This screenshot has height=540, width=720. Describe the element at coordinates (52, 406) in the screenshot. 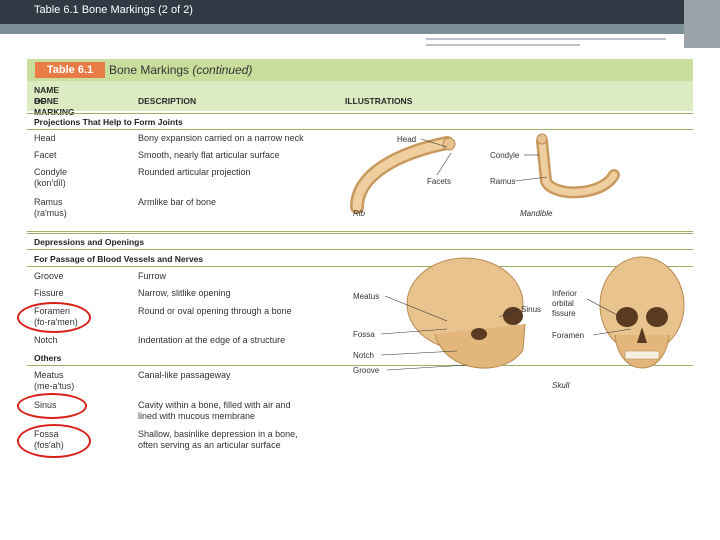

I see `highlight-circle-sinus` at that location.